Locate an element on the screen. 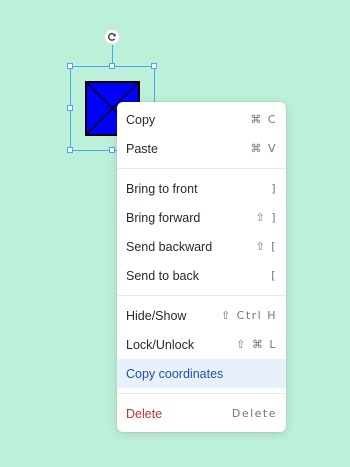 The image size is (350, 467). rotate-icon is located at coordinates (112, 36).